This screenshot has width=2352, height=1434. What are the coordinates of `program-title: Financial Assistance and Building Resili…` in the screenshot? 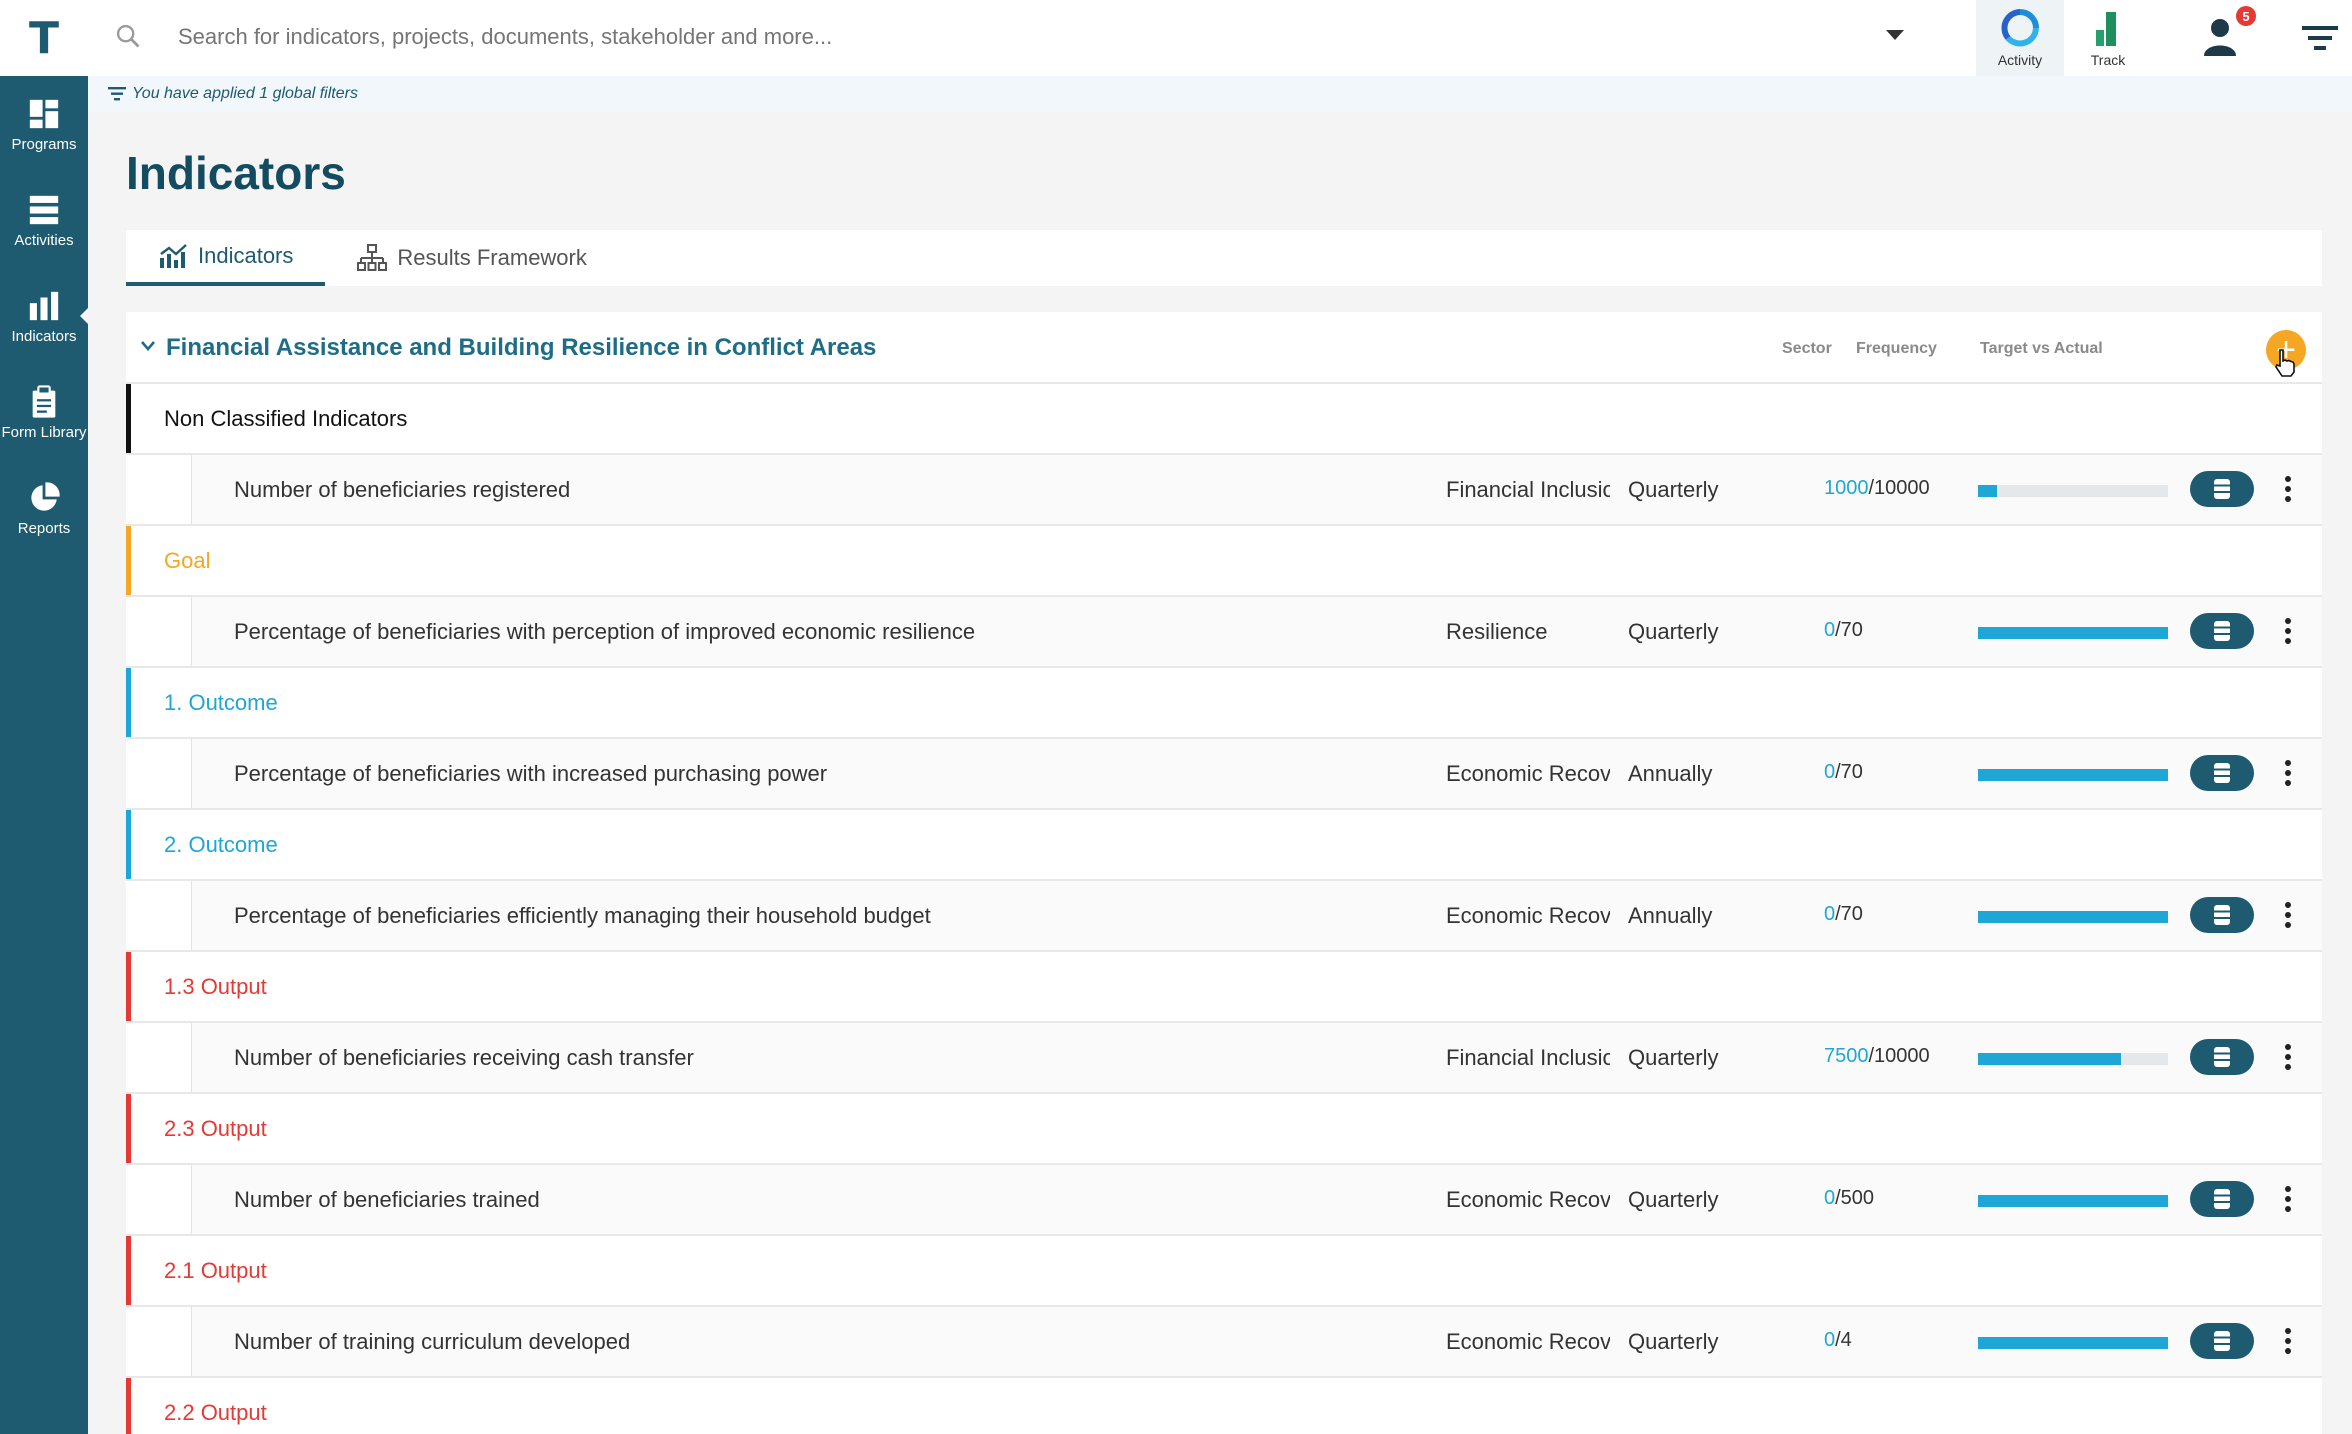 It's located at (521, 348).